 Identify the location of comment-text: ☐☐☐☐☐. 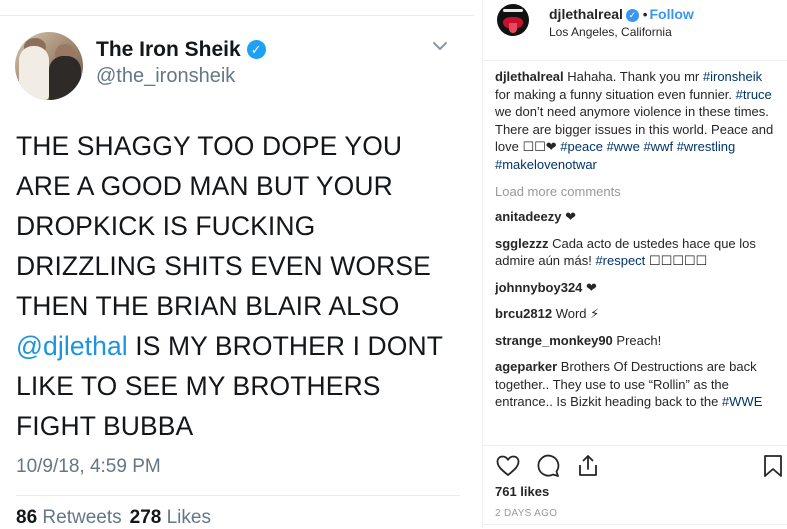
(676, 260).